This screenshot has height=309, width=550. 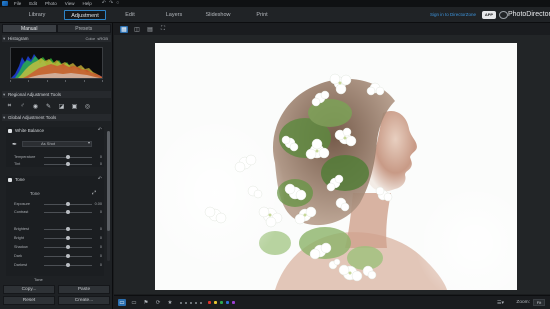 What do you see at coordinates (108, 181) in the screenshot?
I see `scrollbar-thumb` at bounding box center [108, 181].